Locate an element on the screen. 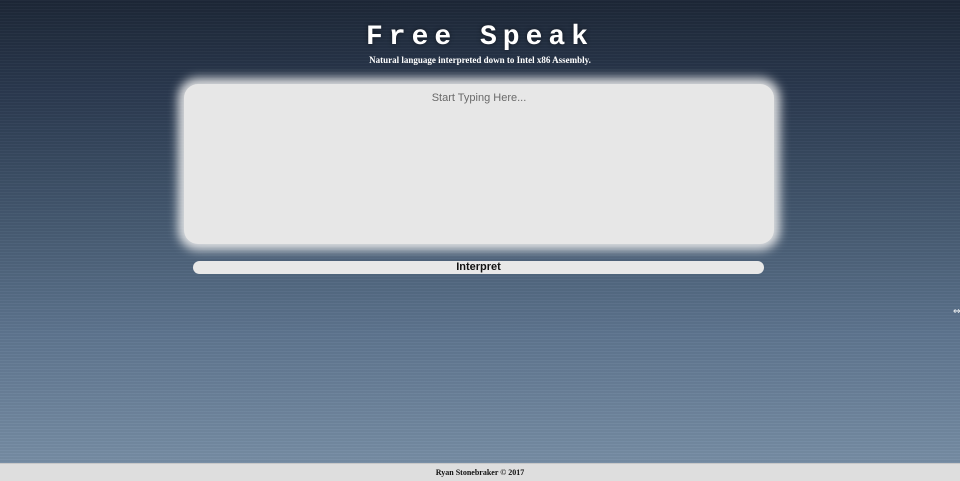  interpret-button: Interpret is located at coordinates (478, 267).